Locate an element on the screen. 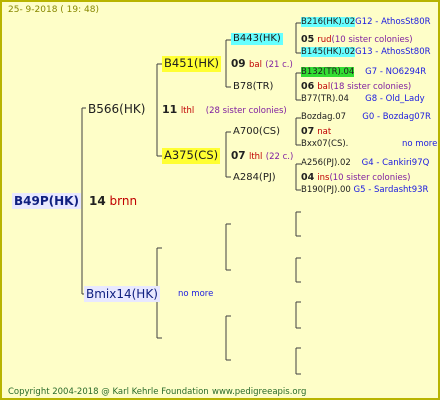 The width and height of the screenshot is (440, 400). sds-year: 07 is located at coordinates (308, 131).